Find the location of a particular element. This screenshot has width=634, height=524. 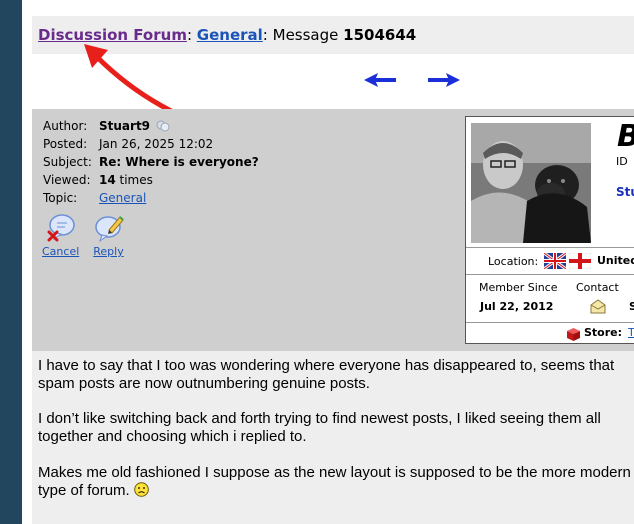

author-profile-card: B ID Stu Location: United Member Sinc is located at coordinates (549, 230).